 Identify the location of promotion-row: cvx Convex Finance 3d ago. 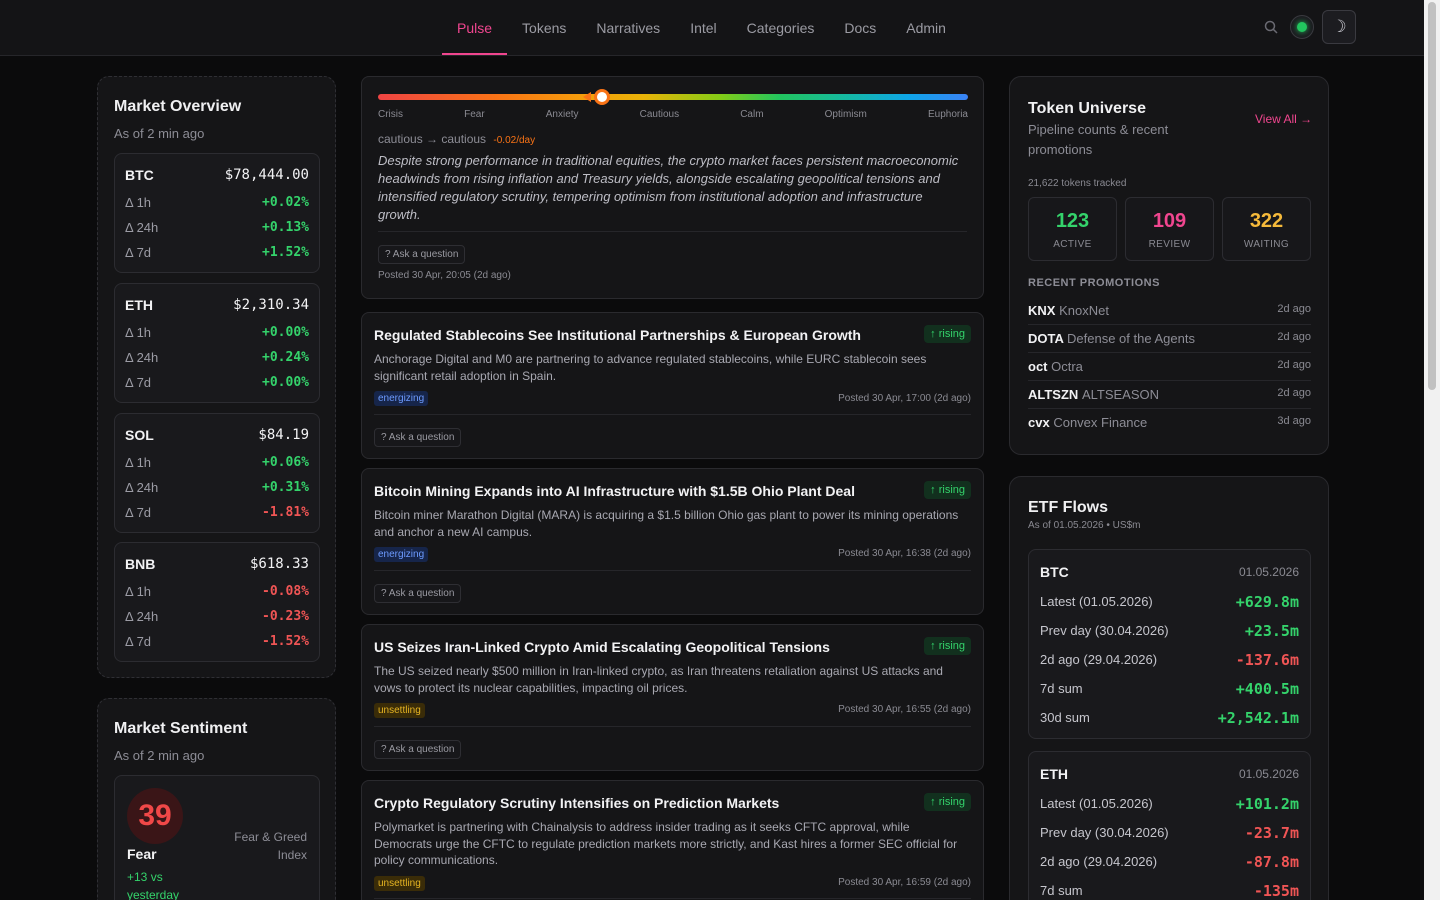
(1169, 423).